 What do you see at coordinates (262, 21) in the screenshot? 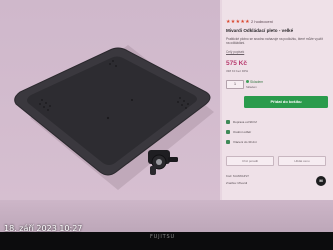
I see `rating-count: 2 hodnocení` at bounding box center [262, 21].